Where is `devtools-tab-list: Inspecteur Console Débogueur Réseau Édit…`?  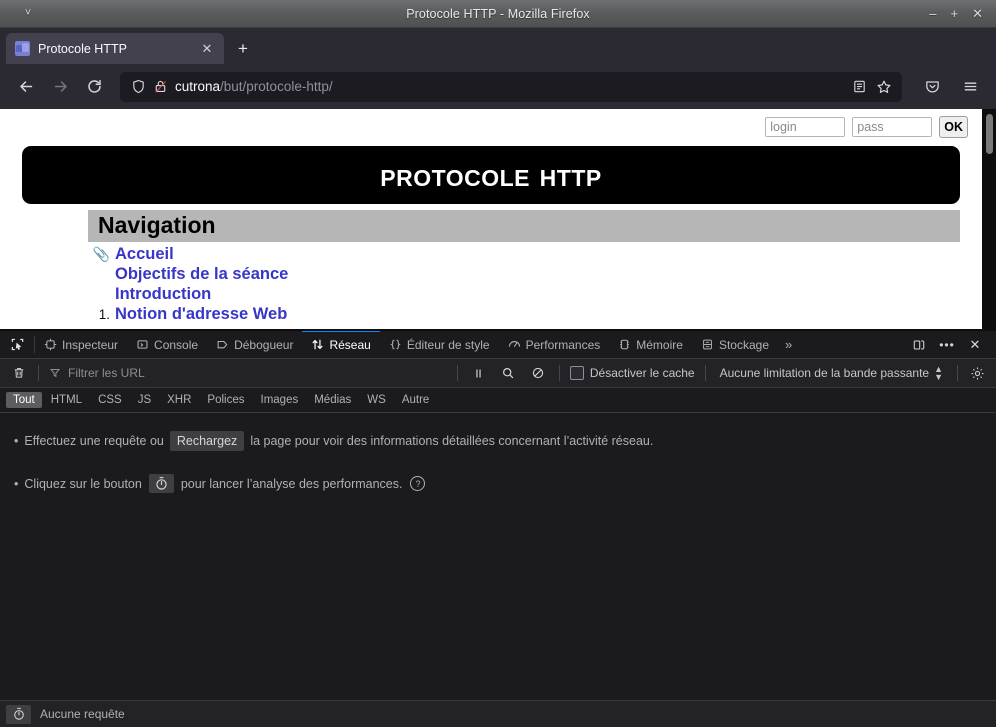
devtools-tab-list: Inspecteur Console Débogueur Réseau Édit… is located at coordinates (470, 344).